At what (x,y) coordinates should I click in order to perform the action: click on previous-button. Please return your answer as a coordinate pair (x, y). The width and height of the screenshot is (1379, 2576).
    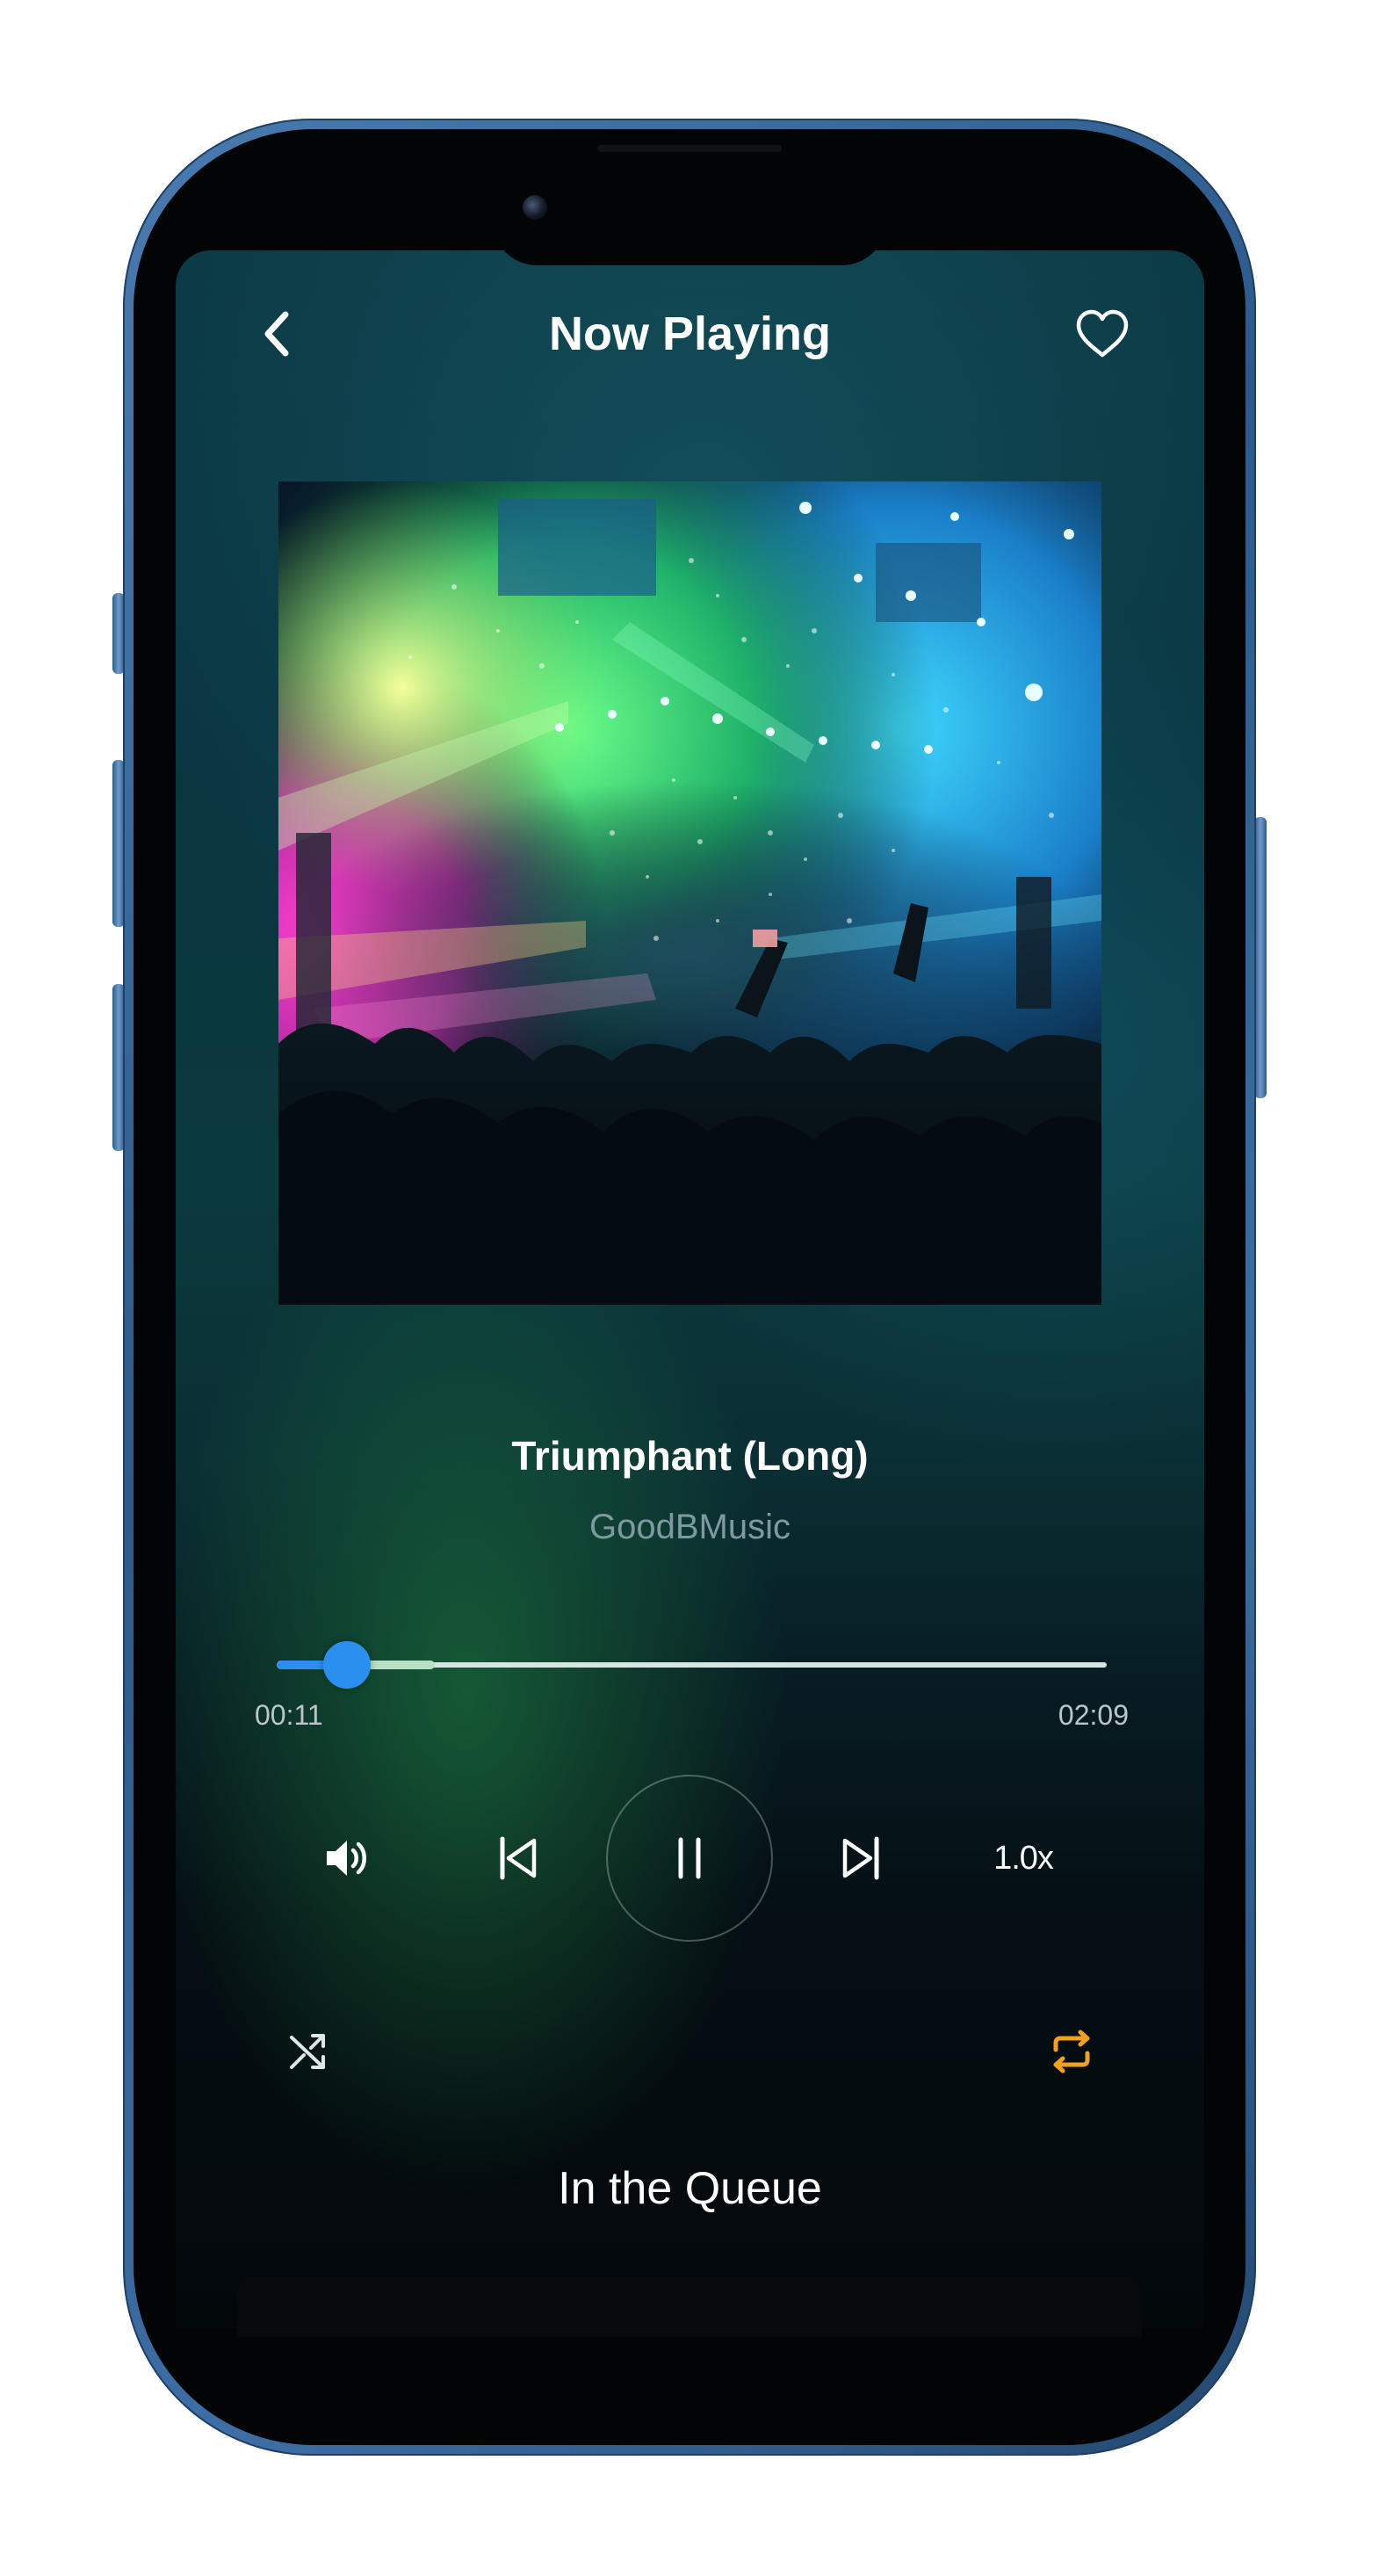
    Looking at the image, I should click on (518, 1858).